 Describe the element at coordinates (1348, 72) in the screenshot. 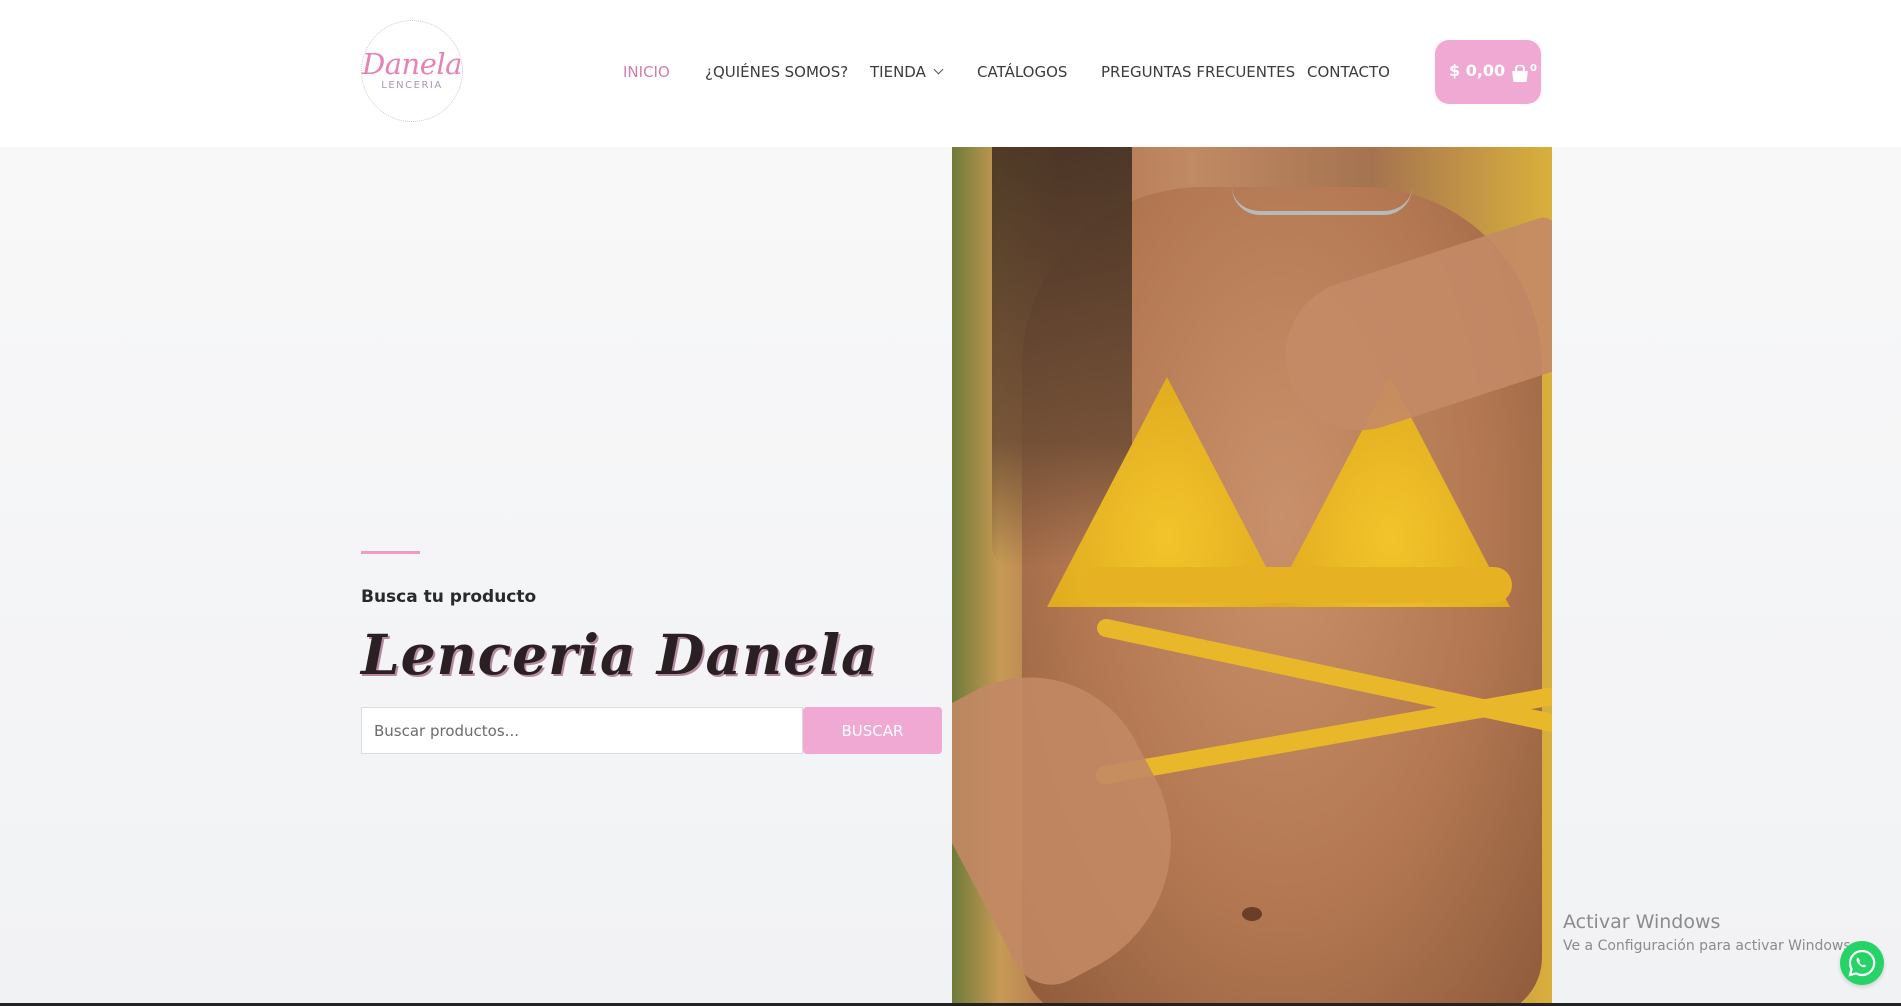

I see `nav-item-contacto: CONTACTO` at that location.